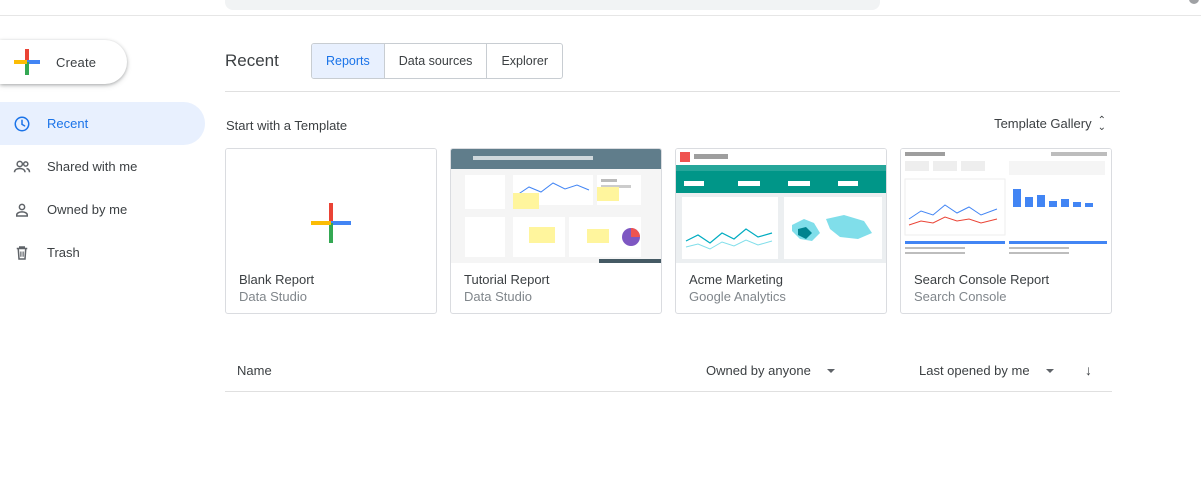  I want to click on tab-data-sources: Data sources, so click(436, 61).